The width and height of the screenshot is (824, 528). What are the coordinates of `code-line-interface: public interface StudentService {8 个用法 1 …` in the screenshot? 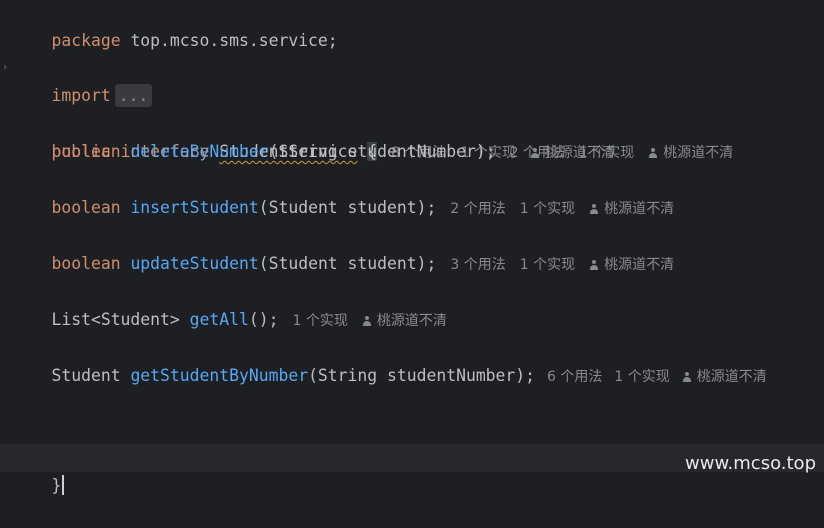 It's located at (320, 135).